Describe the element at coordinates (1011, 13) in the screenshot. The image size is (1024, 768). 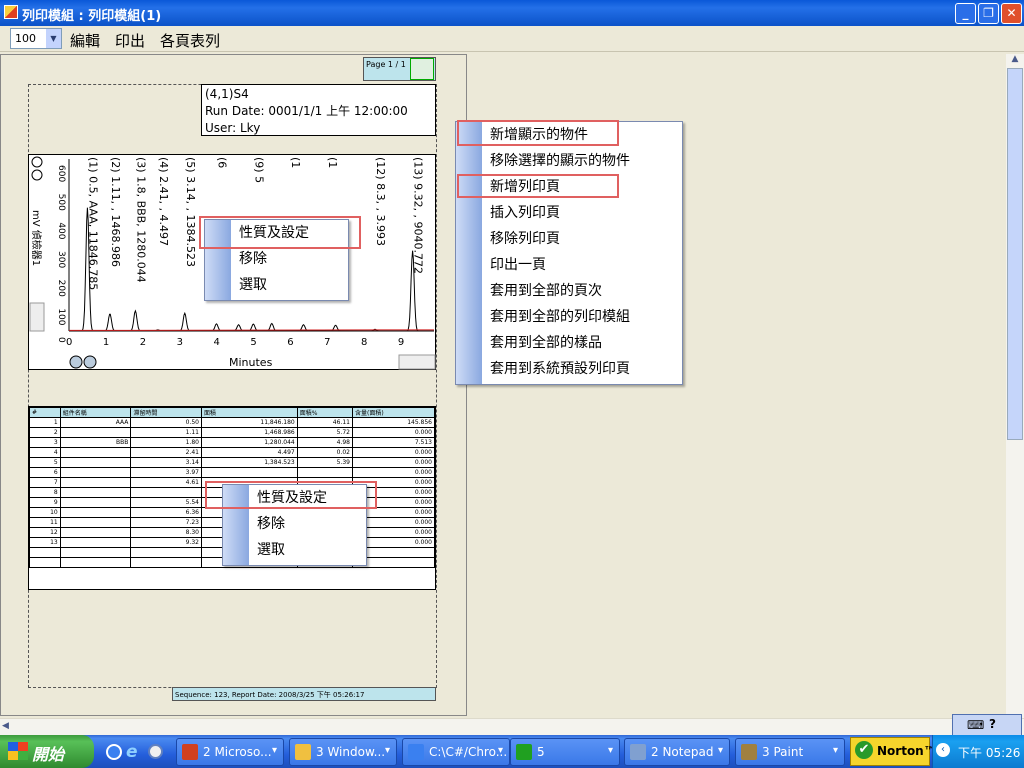
I see `close-button: ✕` at that location.